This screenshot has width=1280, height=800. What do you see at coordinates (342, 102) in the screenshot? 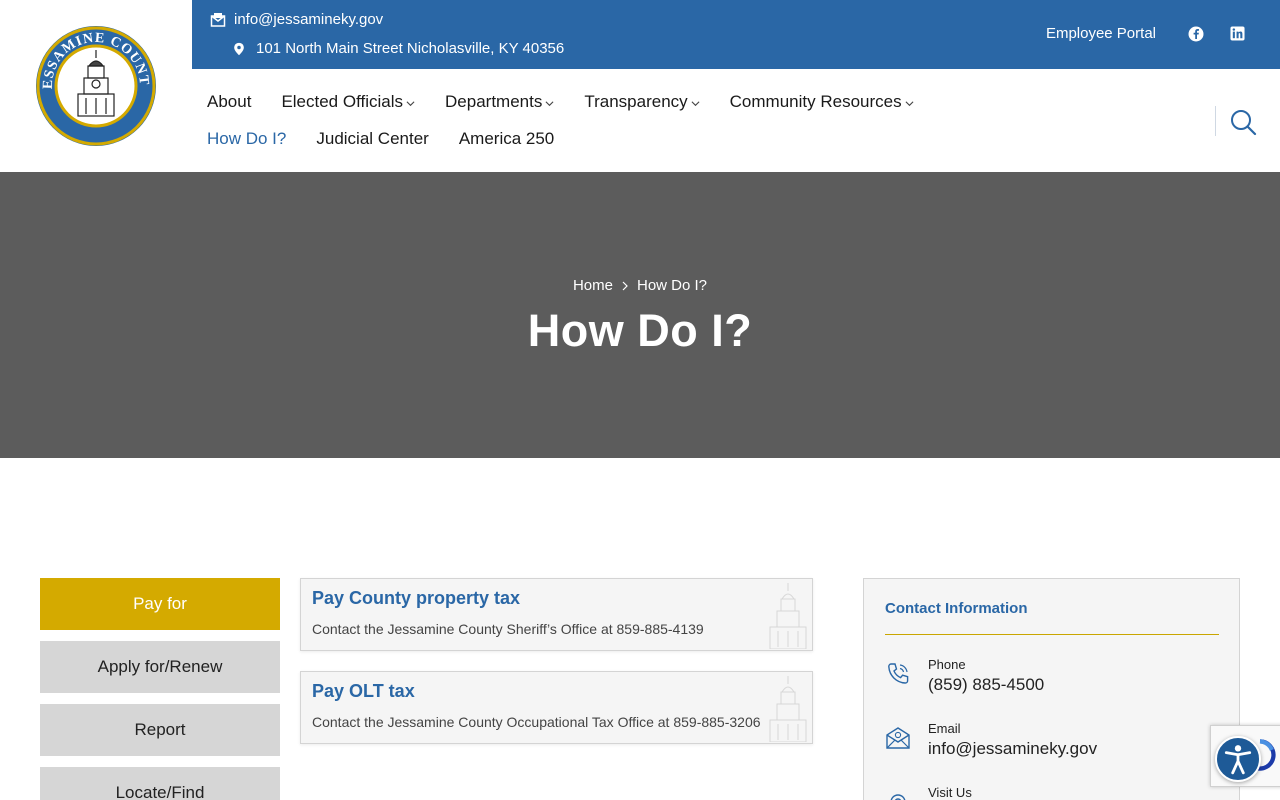
I see `nav-elected-officials-label: Elected Officials` at bounding box center [342, 102].